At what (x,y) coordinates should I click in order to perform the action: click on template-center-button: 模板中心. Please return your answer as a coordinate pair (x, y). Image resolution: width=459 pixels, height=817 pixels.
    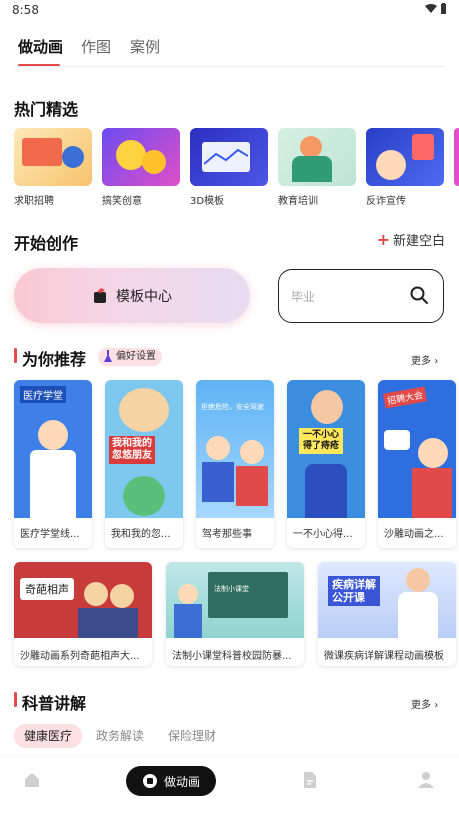
    Looking at the image, I should click on (132, 295).